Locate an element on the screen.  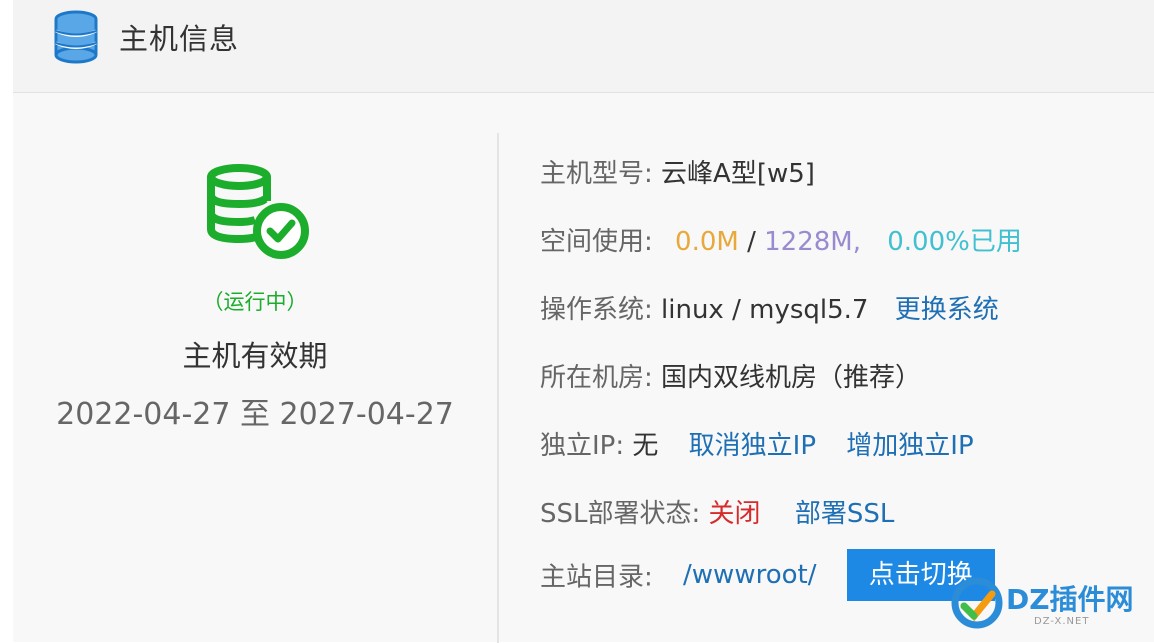
watermark-subtext: DZ-X.NET is located at coordinates (1062, 621).